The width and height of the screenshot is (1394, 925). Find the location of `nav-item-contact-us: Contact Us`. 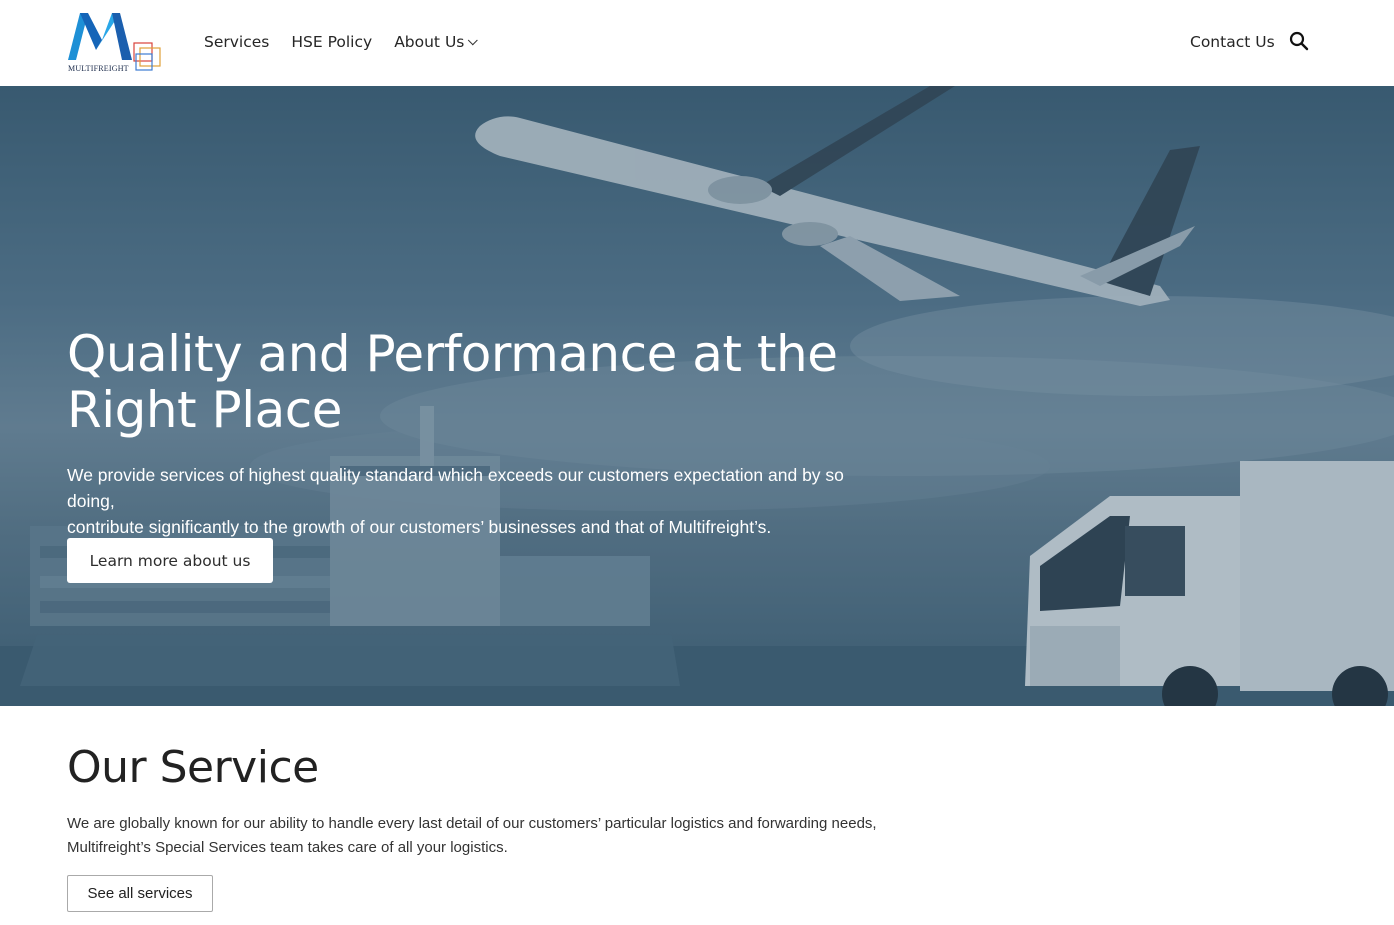

nav-item-contact-us: Contact Us is located at coordinates (1232, 42).